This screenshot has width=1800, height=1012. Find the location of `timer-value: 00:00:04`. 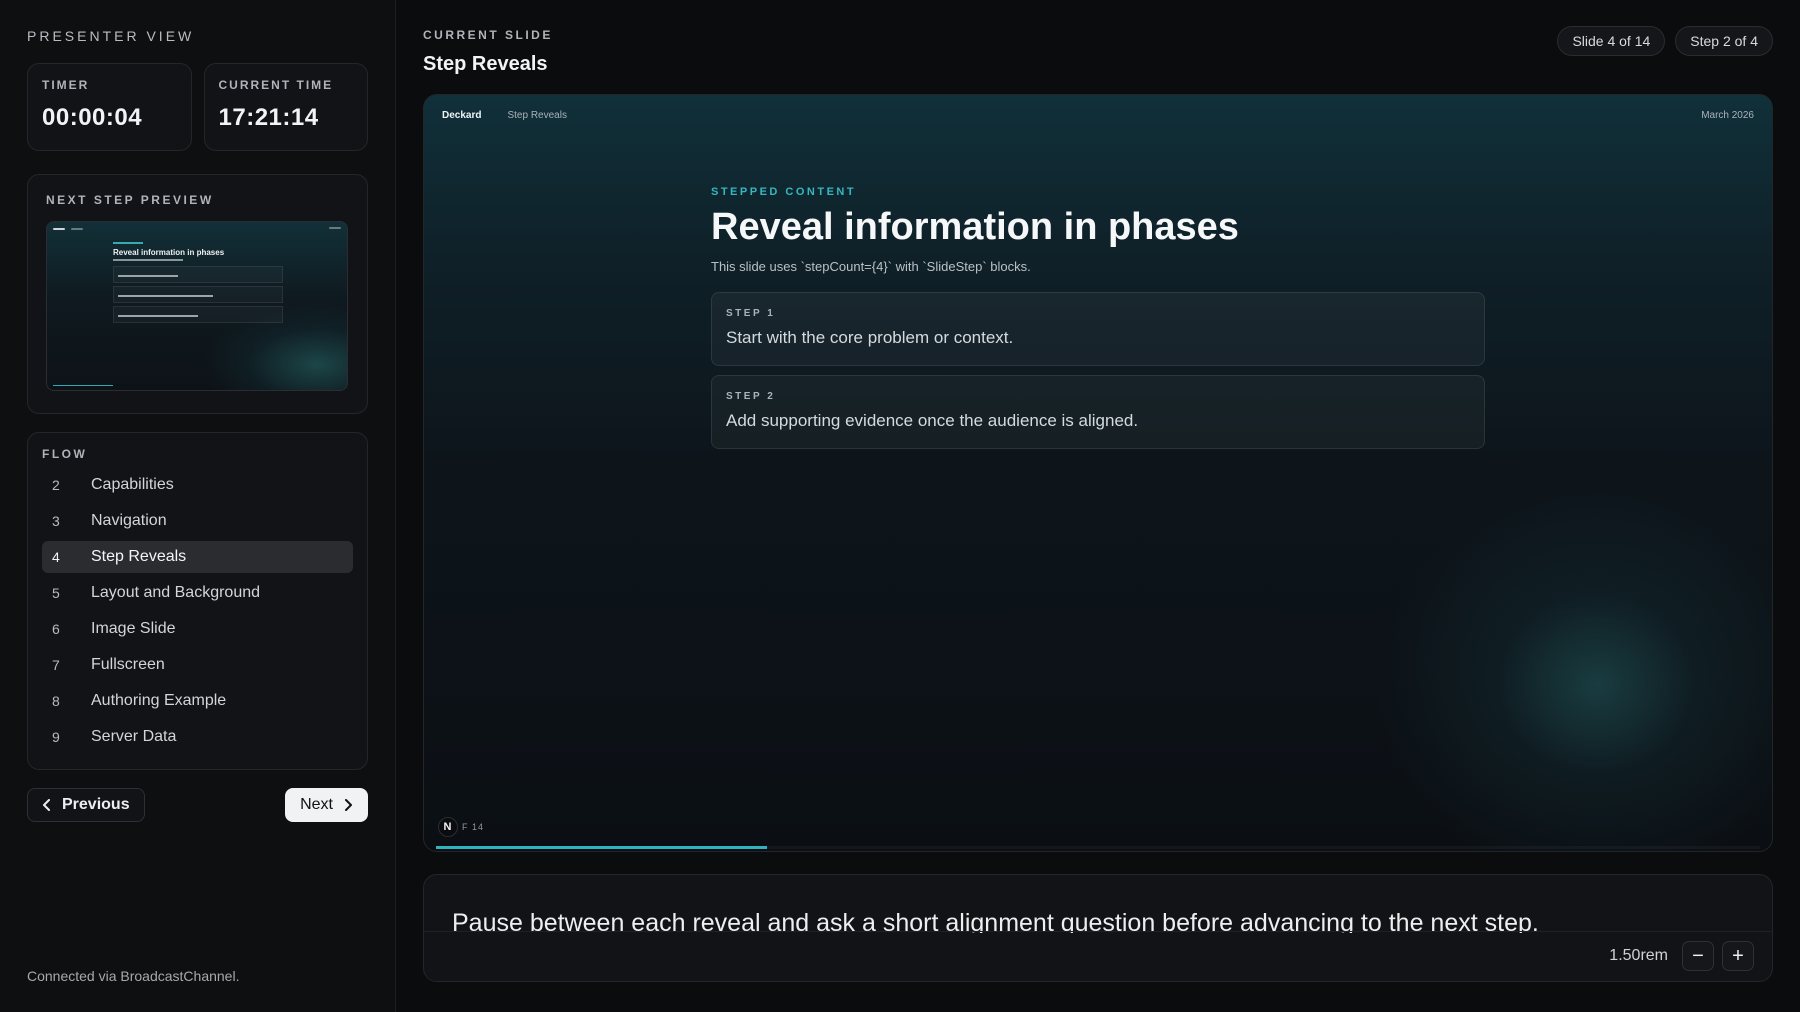

timer-value: 00:00:04 is located at coordinates (92, 117).